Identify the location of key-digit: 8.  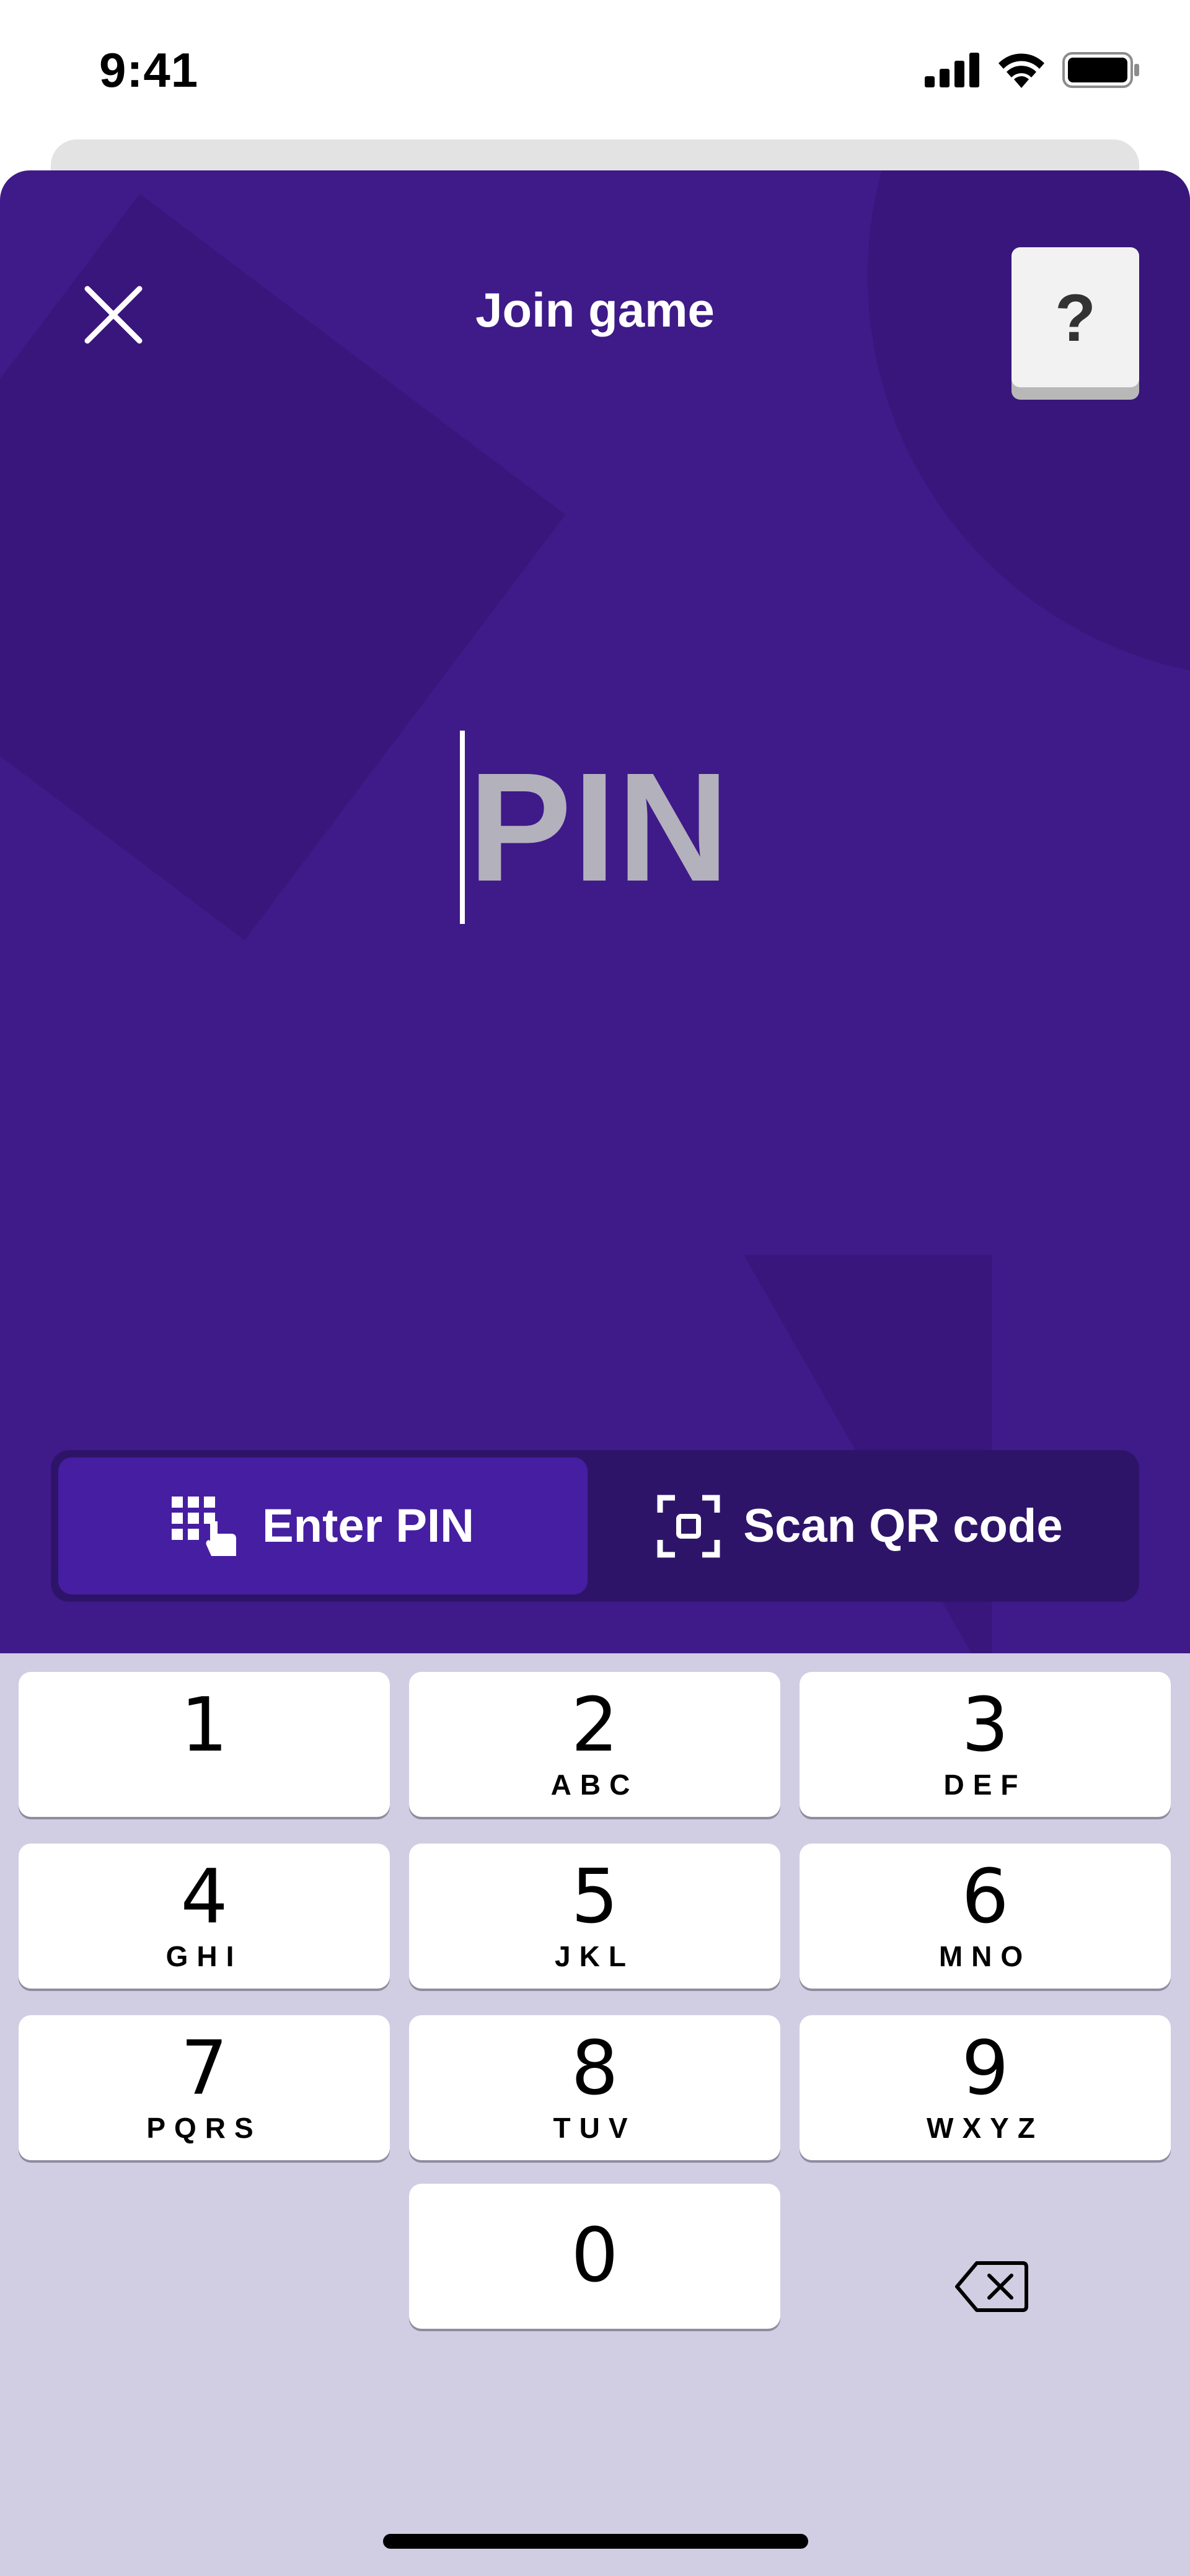
(595, 2069).